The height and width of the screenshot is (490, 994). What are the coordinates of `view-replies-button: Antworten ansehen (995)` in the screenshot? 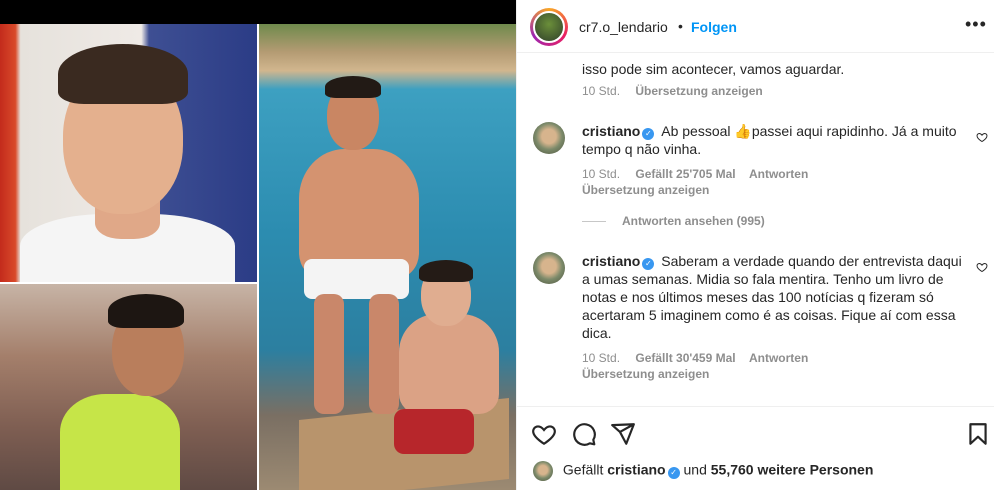 It's located at (673, 221).